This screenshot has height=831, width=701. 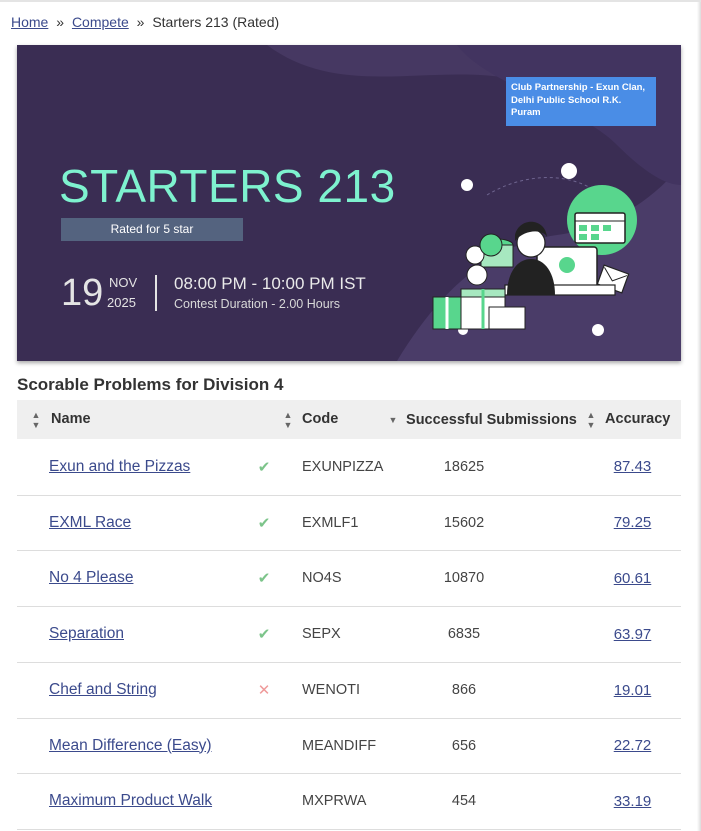 What do you see at coordinates (100, 22) in the screenshot?
I see `breadcrumb-compete-link: Compete` at bounding box center [100, 22].